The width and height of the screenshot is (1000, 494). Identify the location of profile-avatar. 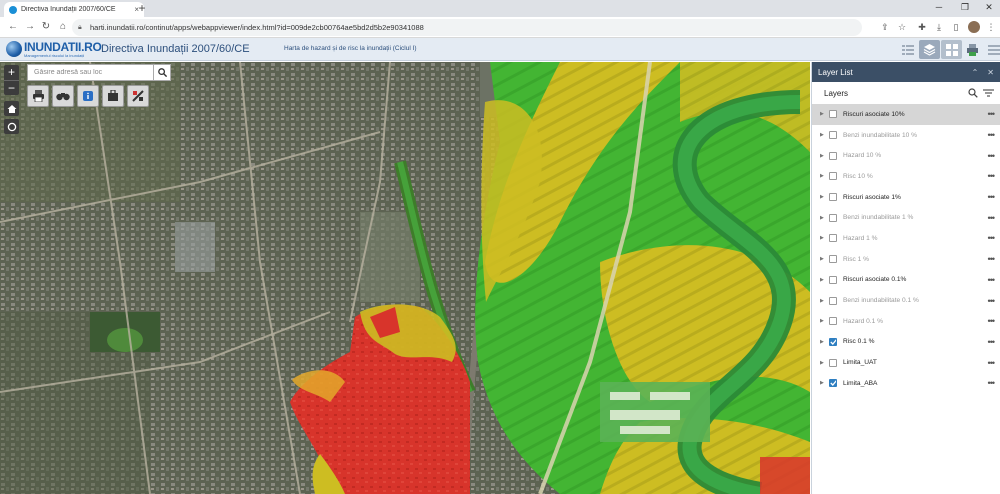
(974, 27).